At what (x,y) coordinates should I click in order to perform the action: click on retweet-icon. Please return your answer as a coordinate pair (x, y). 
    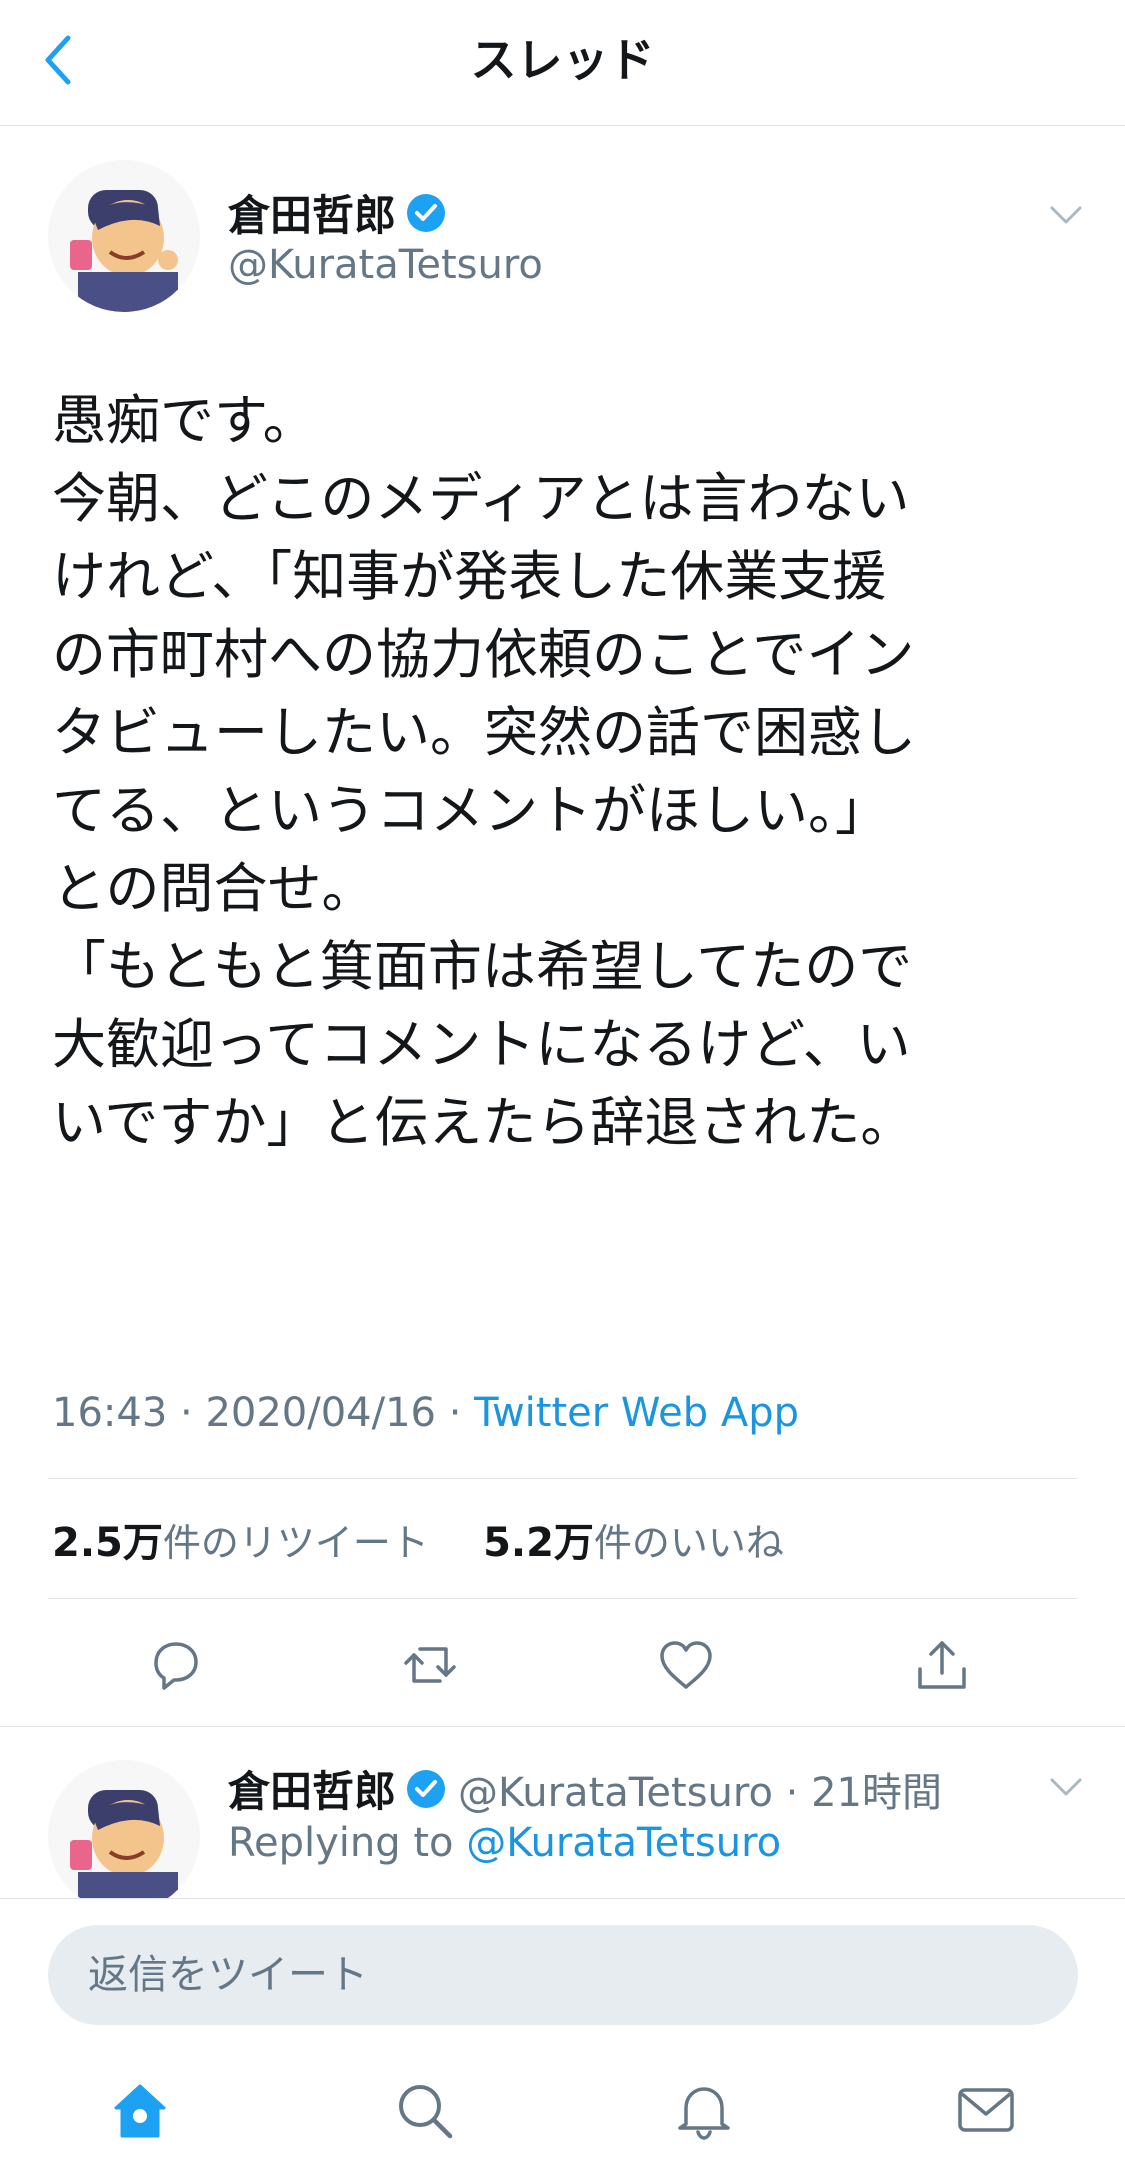
    Looking at the image, I should click on (430, 1665).